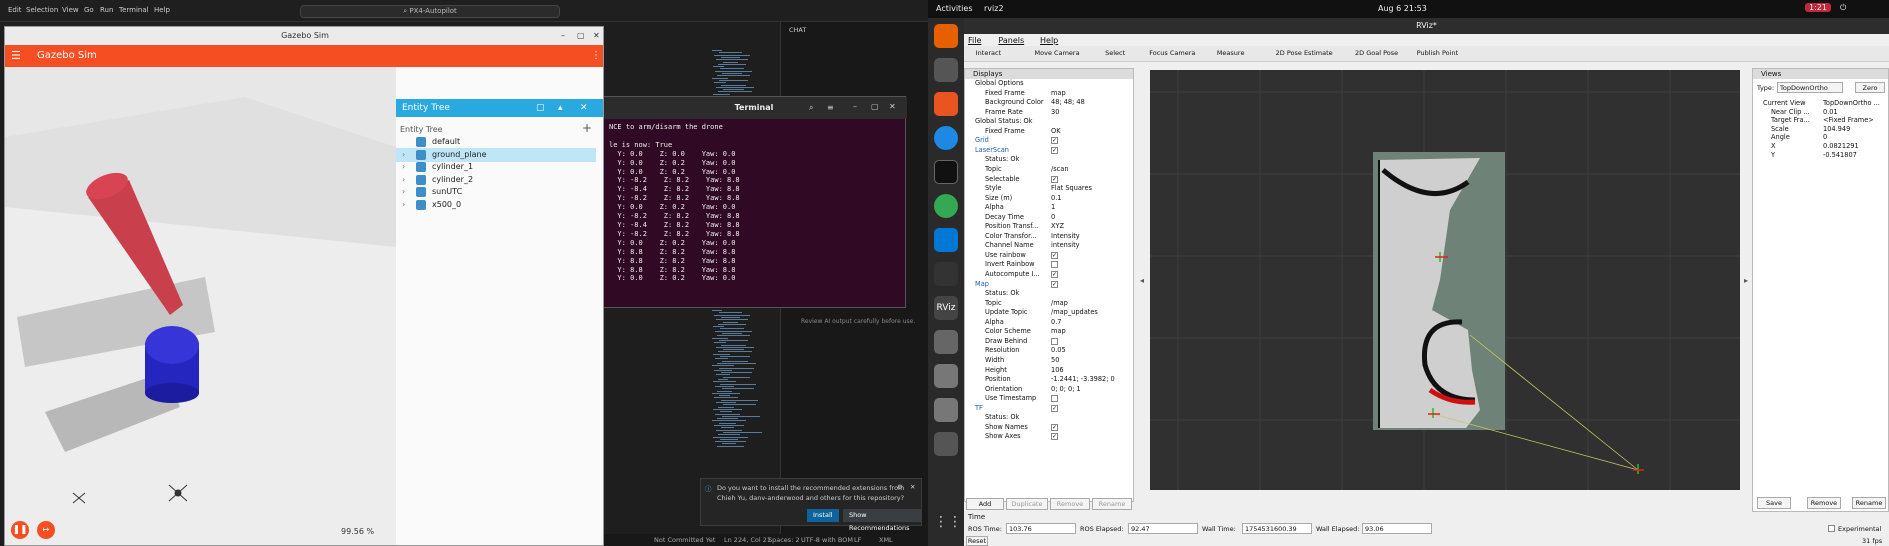 The height and width of the screenshot is (546, 1889). What do you see at coordinates (1041, 528) in the screenshot?
I see `ros-time-field: 103.76` at bounding box center [1041, 528].